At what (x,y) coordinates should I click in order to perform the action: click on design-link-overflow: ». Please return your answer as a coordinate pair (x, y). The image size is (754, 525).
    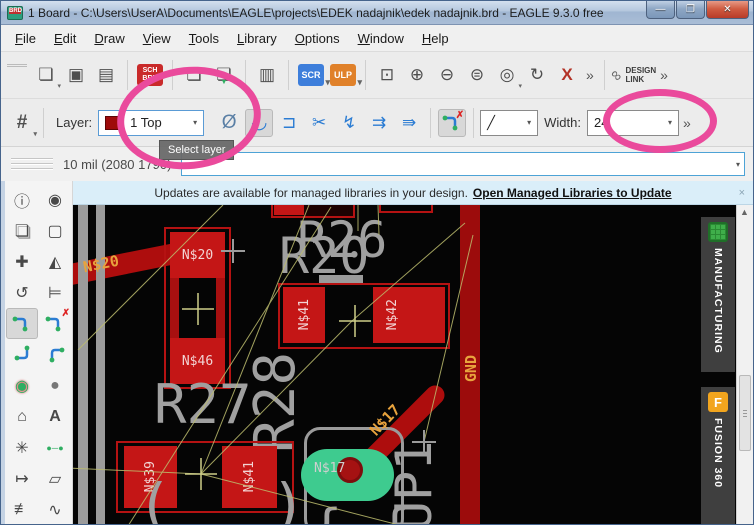
    Looking at the image, I should click on (664, 75).